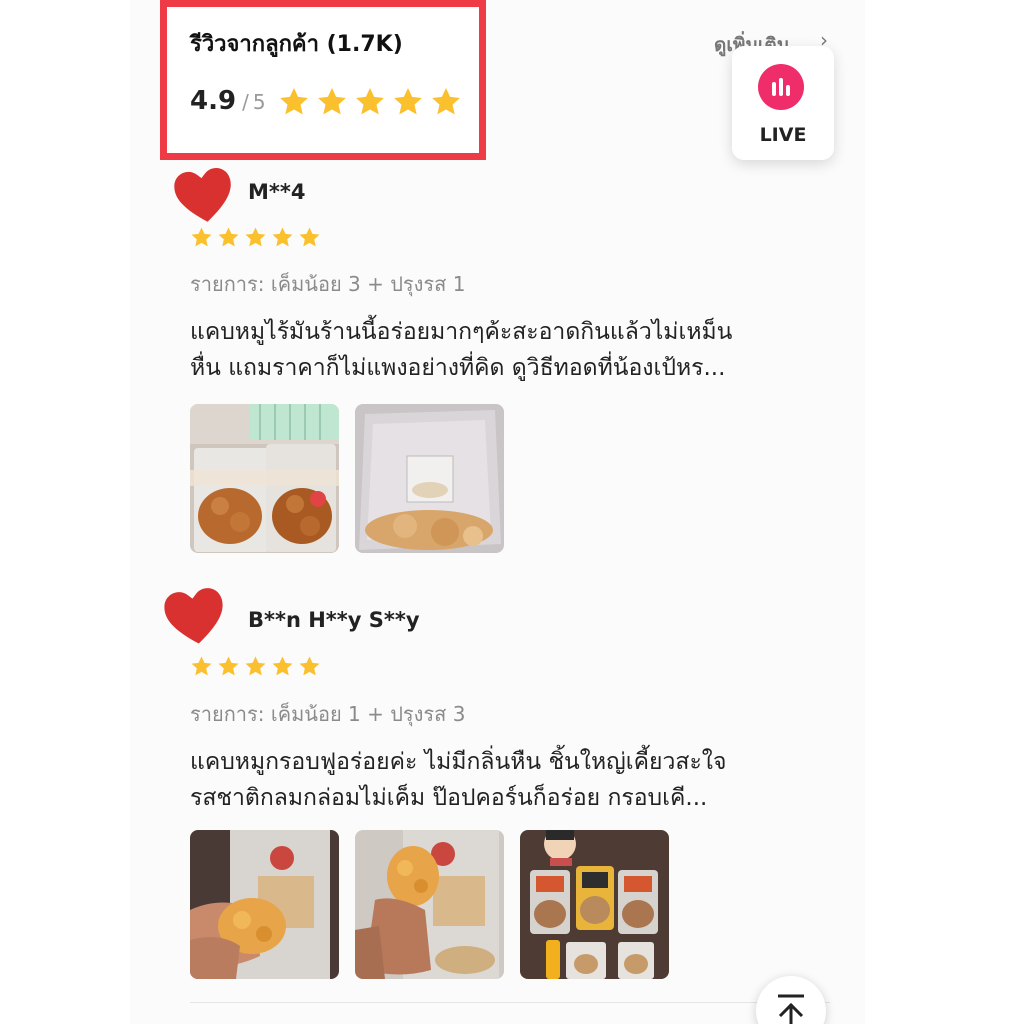 This screenshot has width=1024, height=1024. I want to click on scroll-to-top-button, so click(791, 1000).